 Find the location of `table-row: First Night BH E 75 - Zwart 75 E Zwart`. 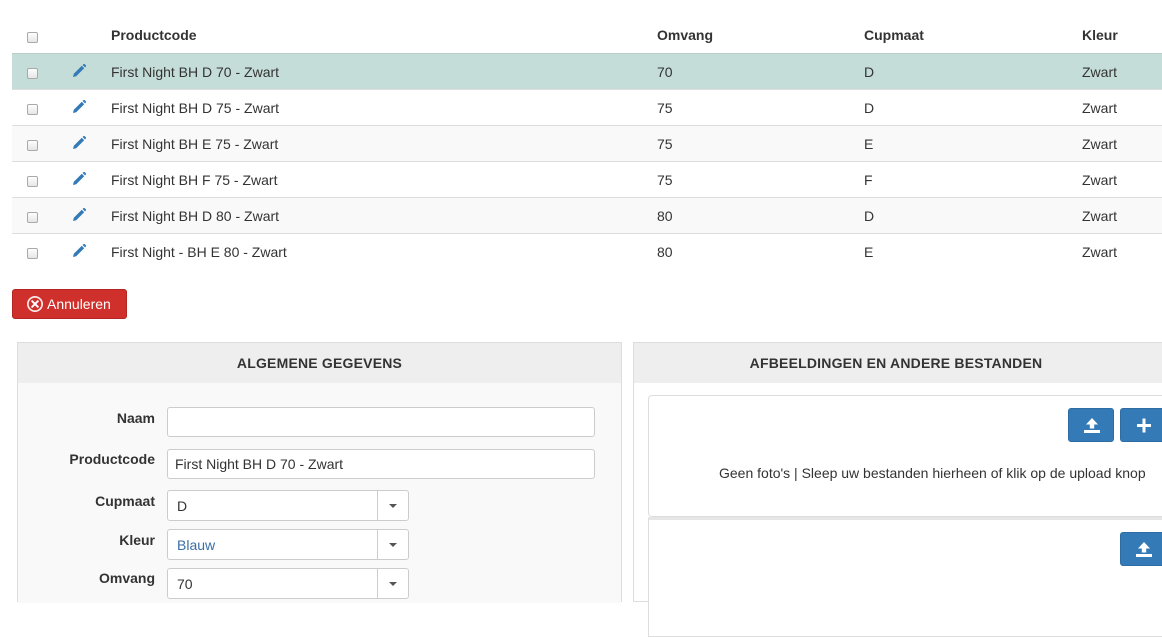

table-row: First Night BH E 75 - Zwart 75 E Zwart is located at coordinates (587, 143).